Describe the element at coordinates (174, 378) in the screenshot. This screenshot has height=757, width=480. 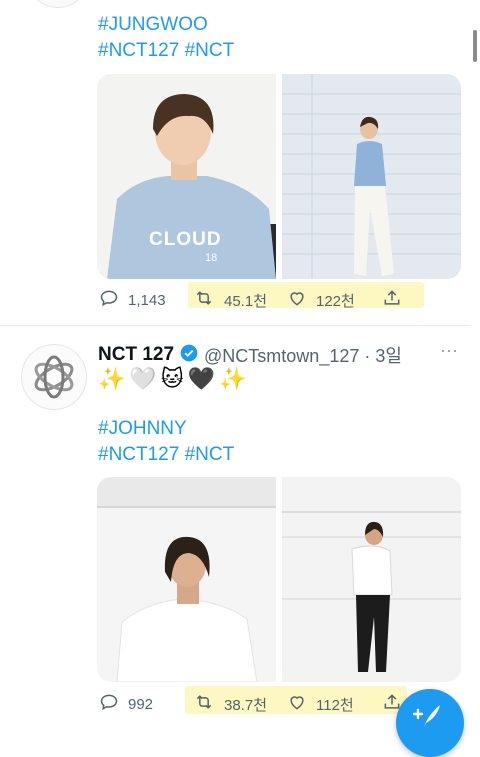
I see `emoji-line: ✨🤍🐱🖤✨` at that location.